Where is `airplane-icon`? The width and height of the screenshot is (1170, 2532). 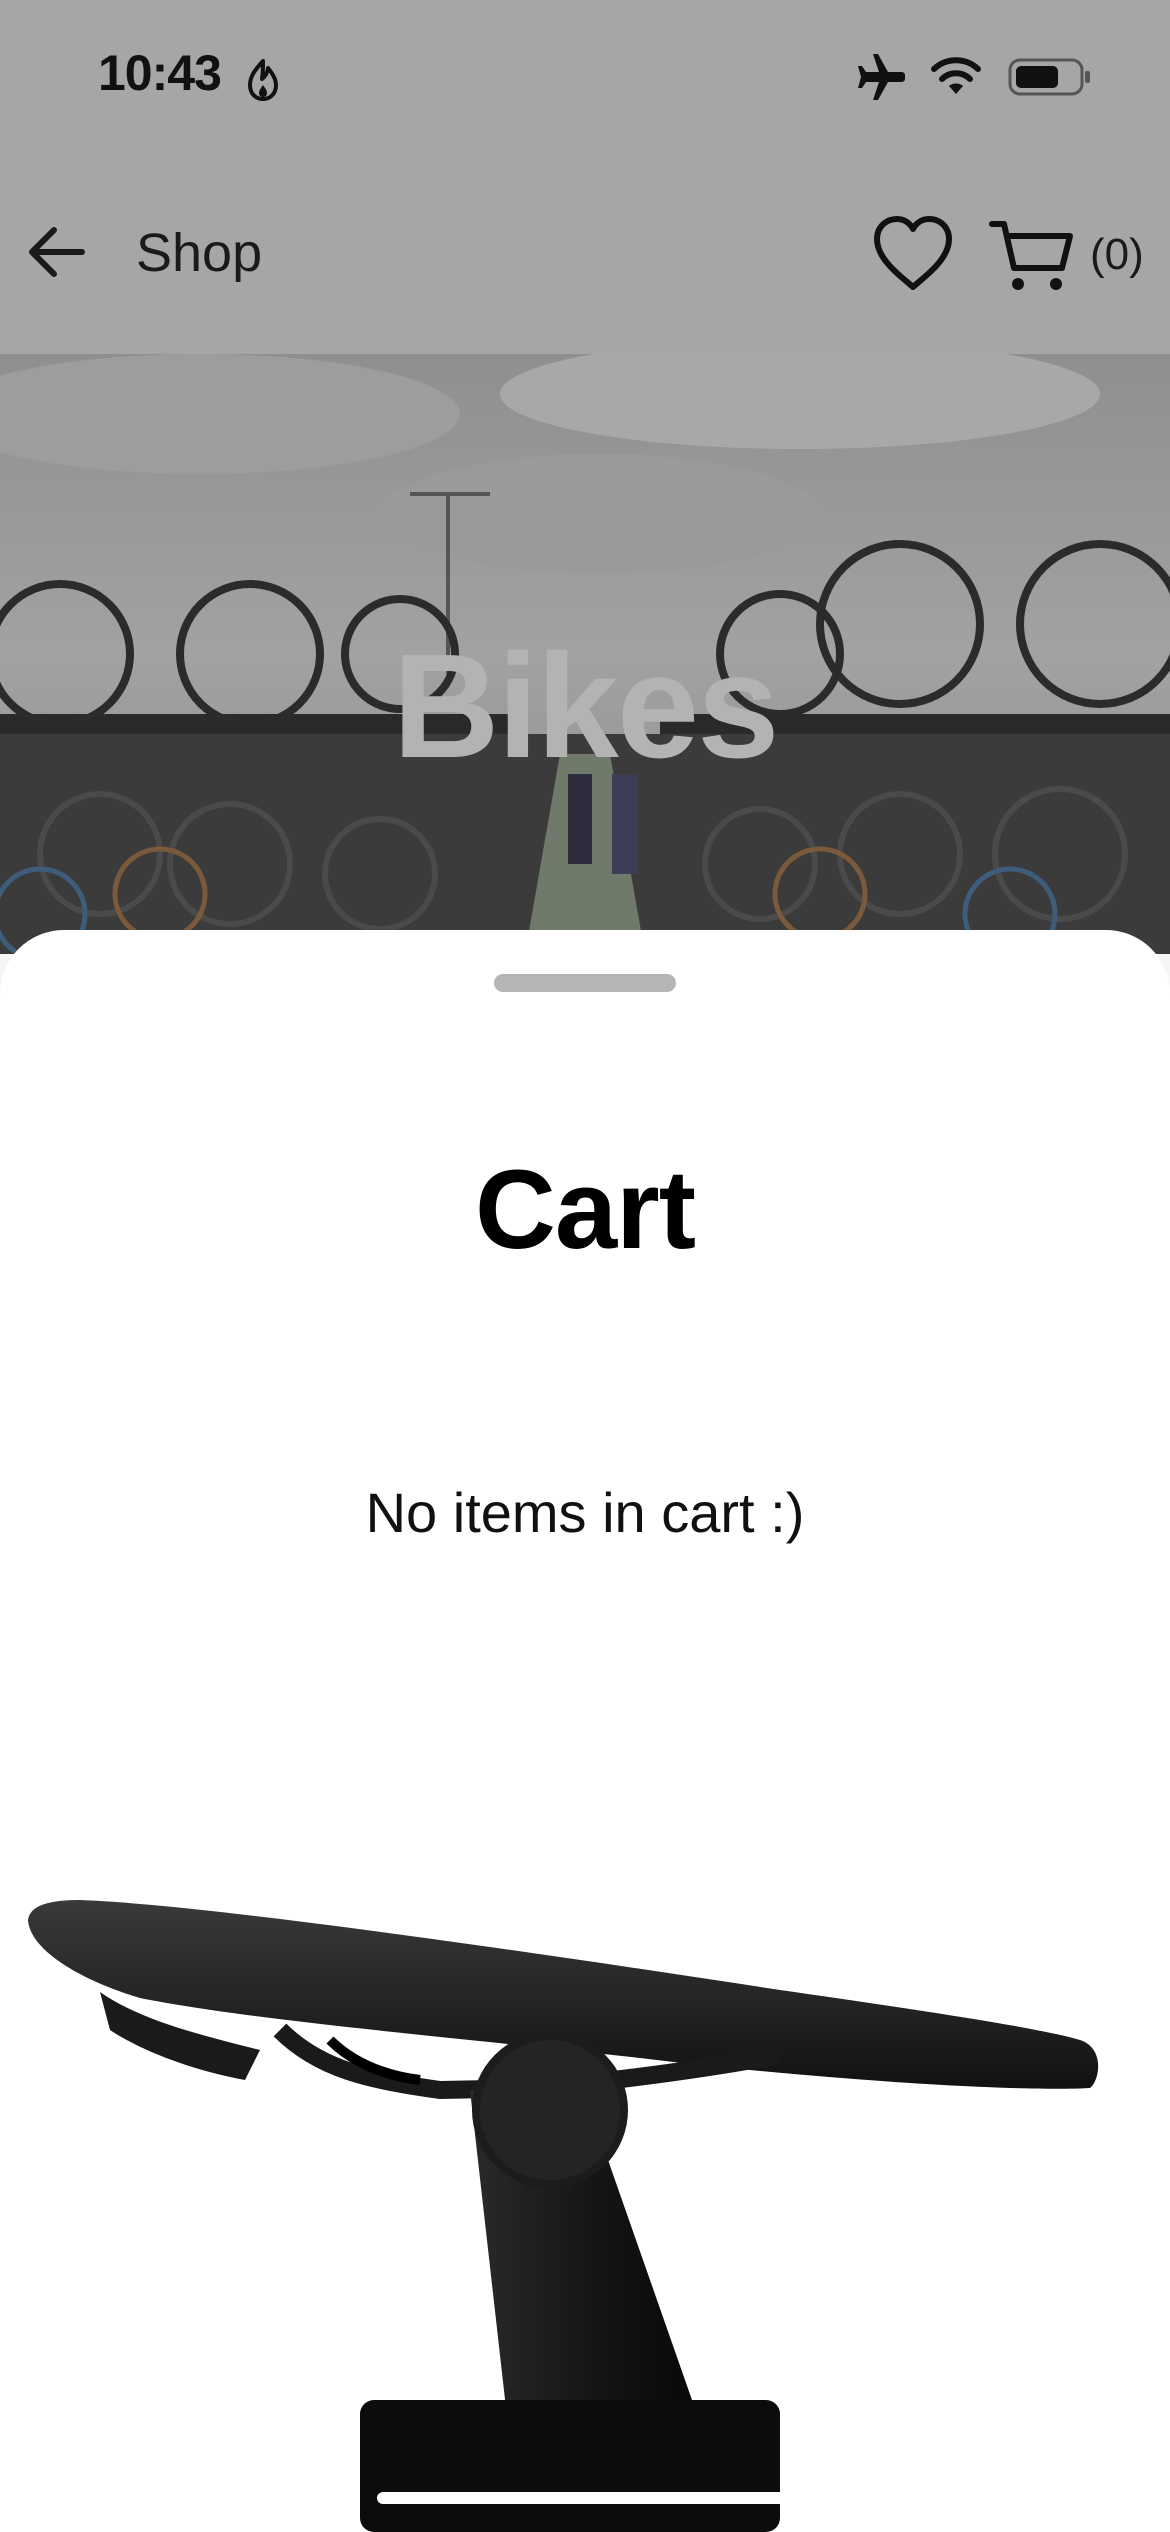
airplane-icon is located at coordinates (881, 77).